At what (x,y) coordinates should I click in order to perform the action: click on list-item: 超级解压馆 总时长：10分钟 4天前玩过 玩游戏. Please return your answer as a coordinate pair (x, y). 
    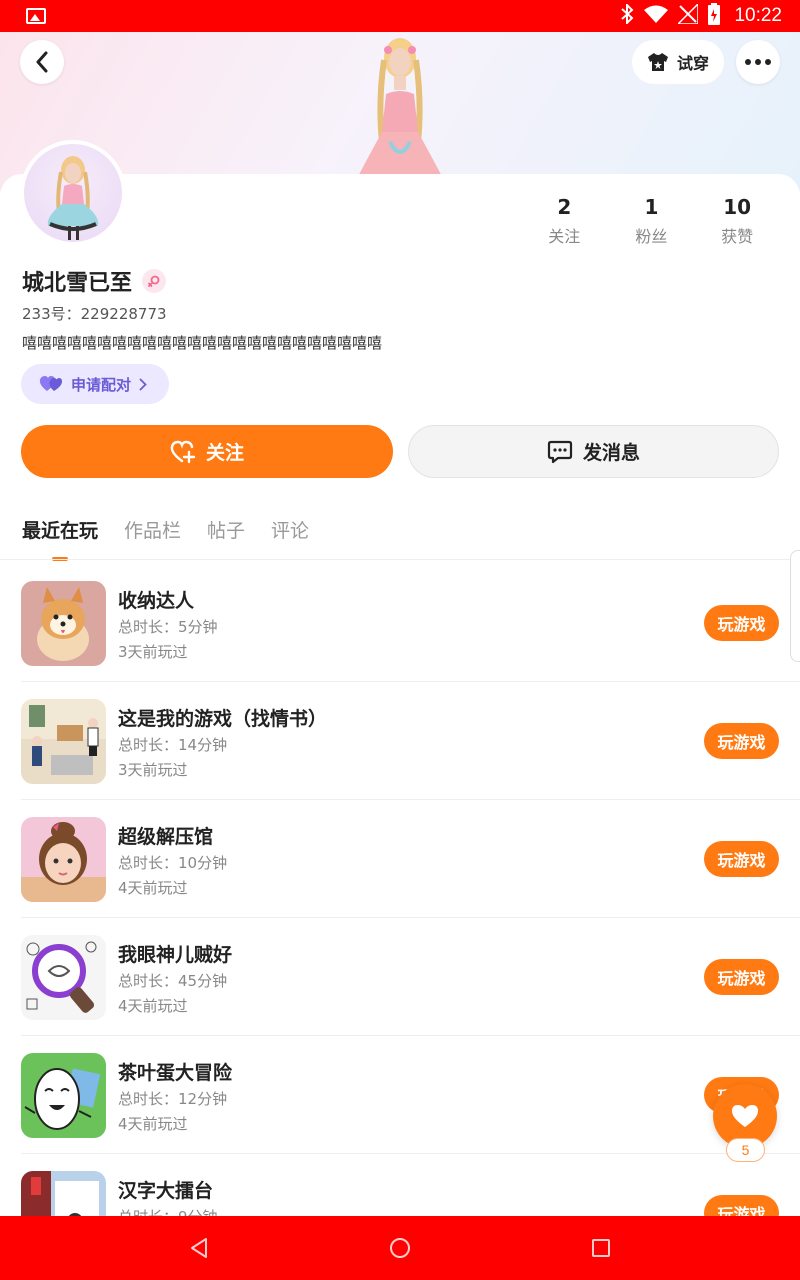
    Looking at the image, I should click on (400, 859).